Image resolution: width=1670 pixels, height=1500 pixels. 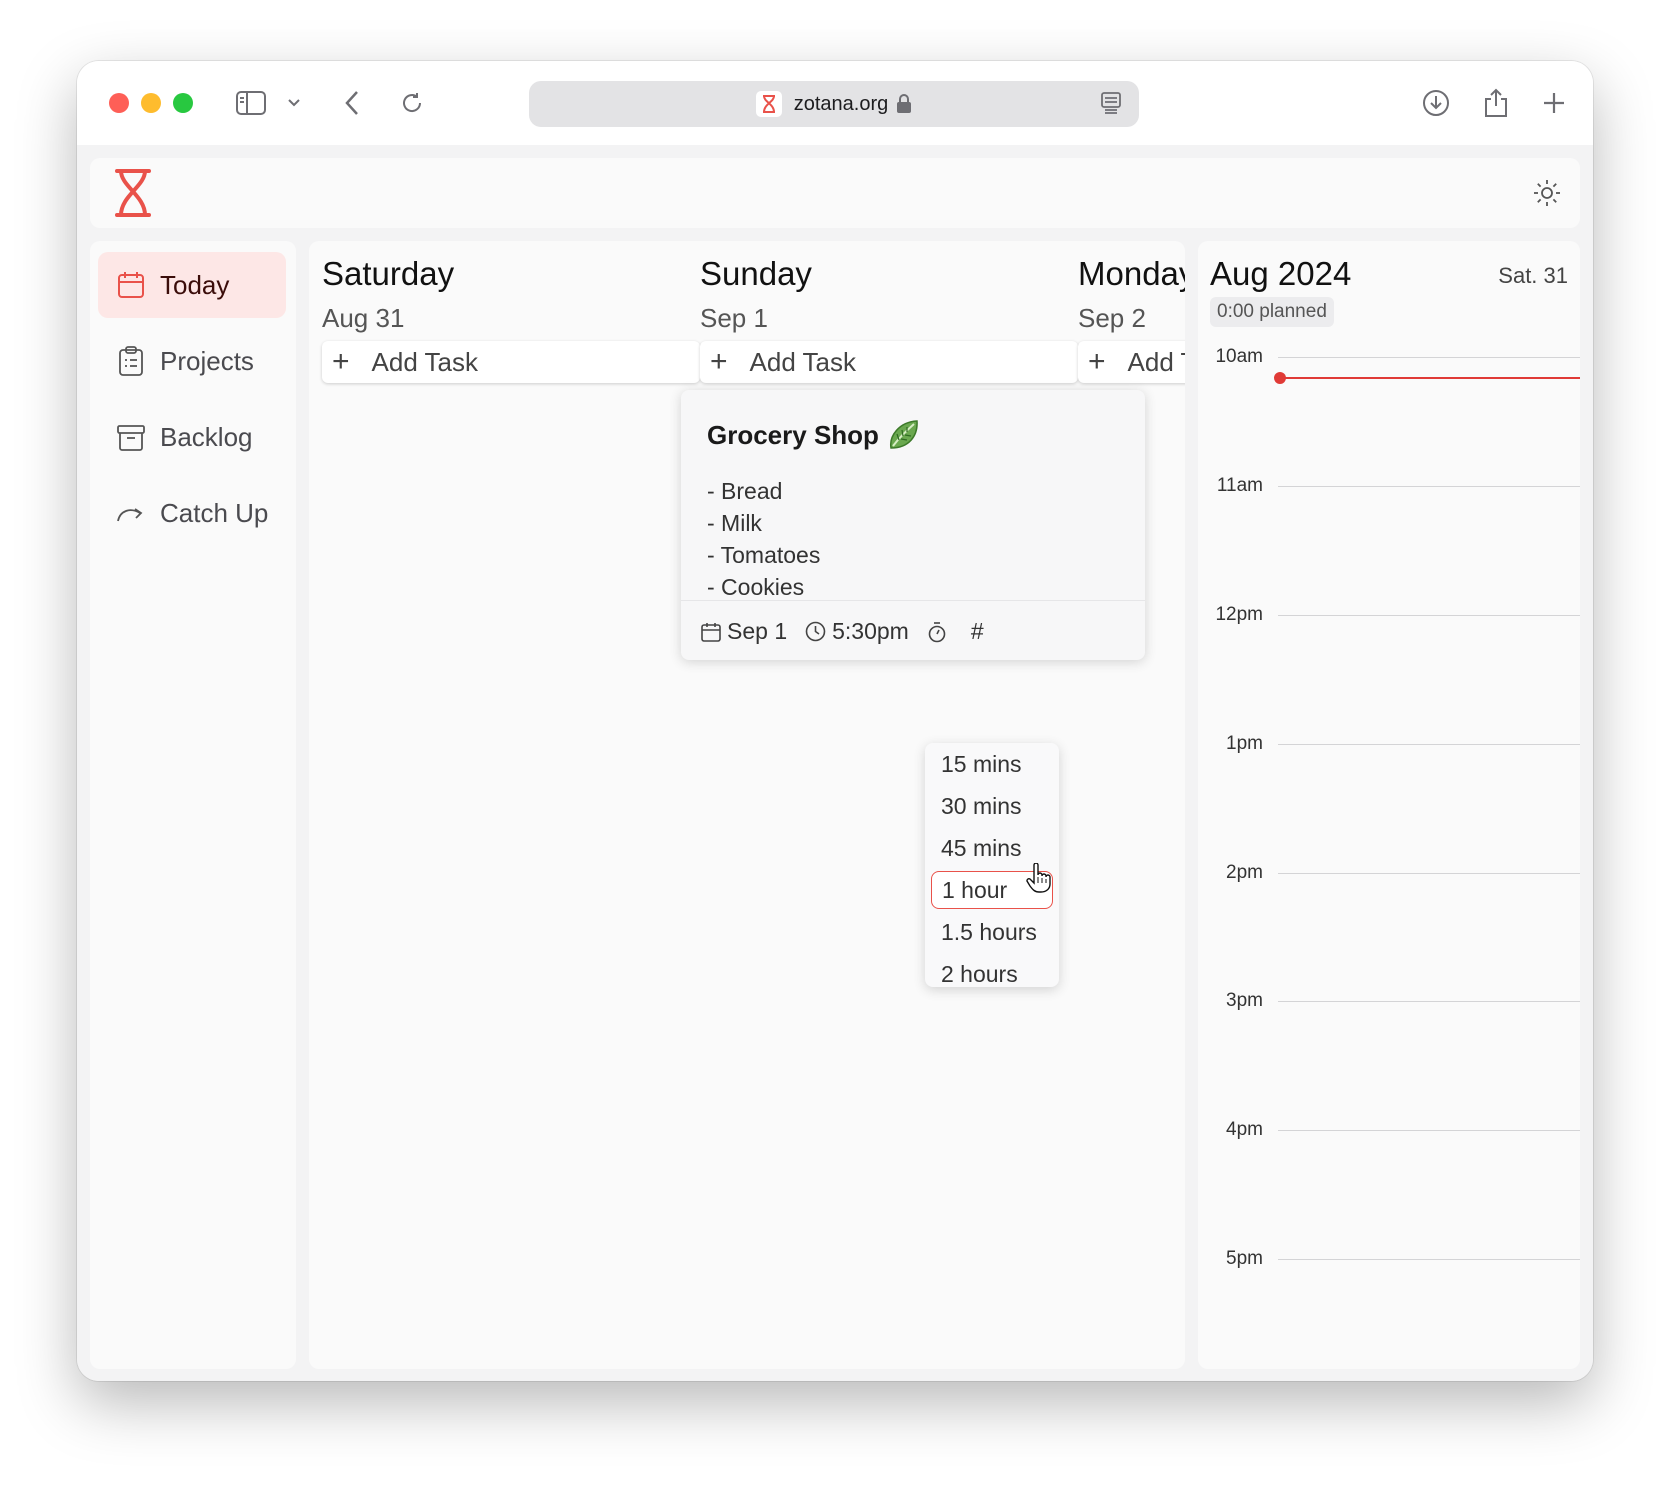 I want to click on sidebar-item-label: Catch Up, so click(x=214, y=512).